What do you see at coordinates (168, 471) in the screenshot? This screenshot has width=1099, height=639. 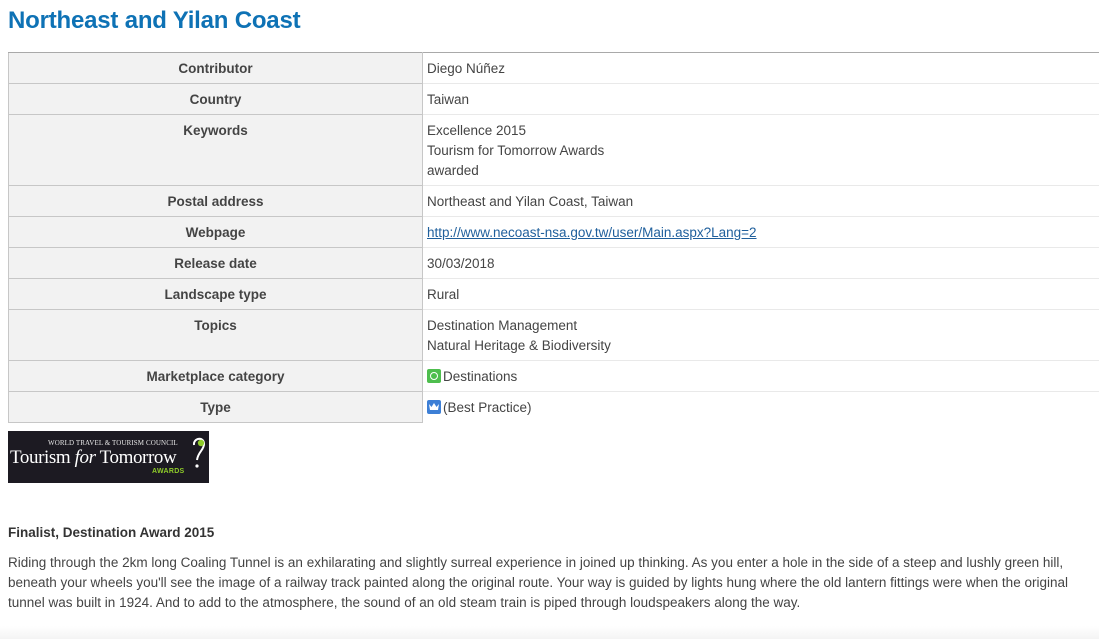 I see `logo-awards-text: AWARDS` at bounding box center [168, 471].